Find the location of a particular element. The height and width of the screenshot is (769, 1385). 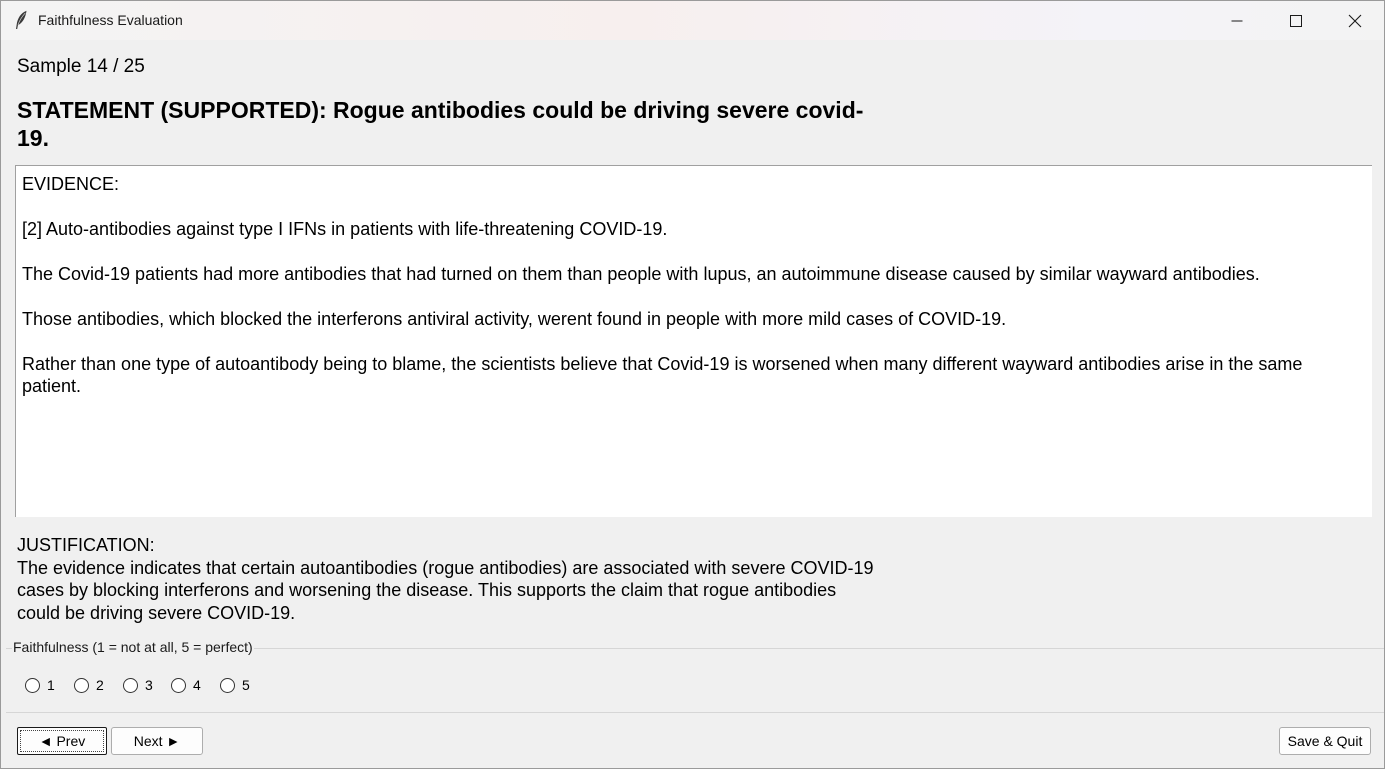

rating-radio-5: 5 is located at coordinates (235, 685).